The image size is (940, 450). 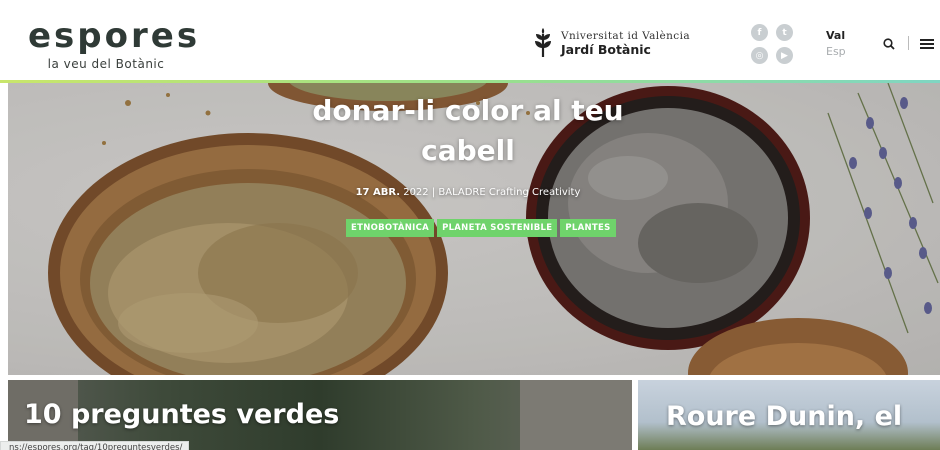 I want to click on card-title: 10 preguntes verdes, so click(x=182, y=414).